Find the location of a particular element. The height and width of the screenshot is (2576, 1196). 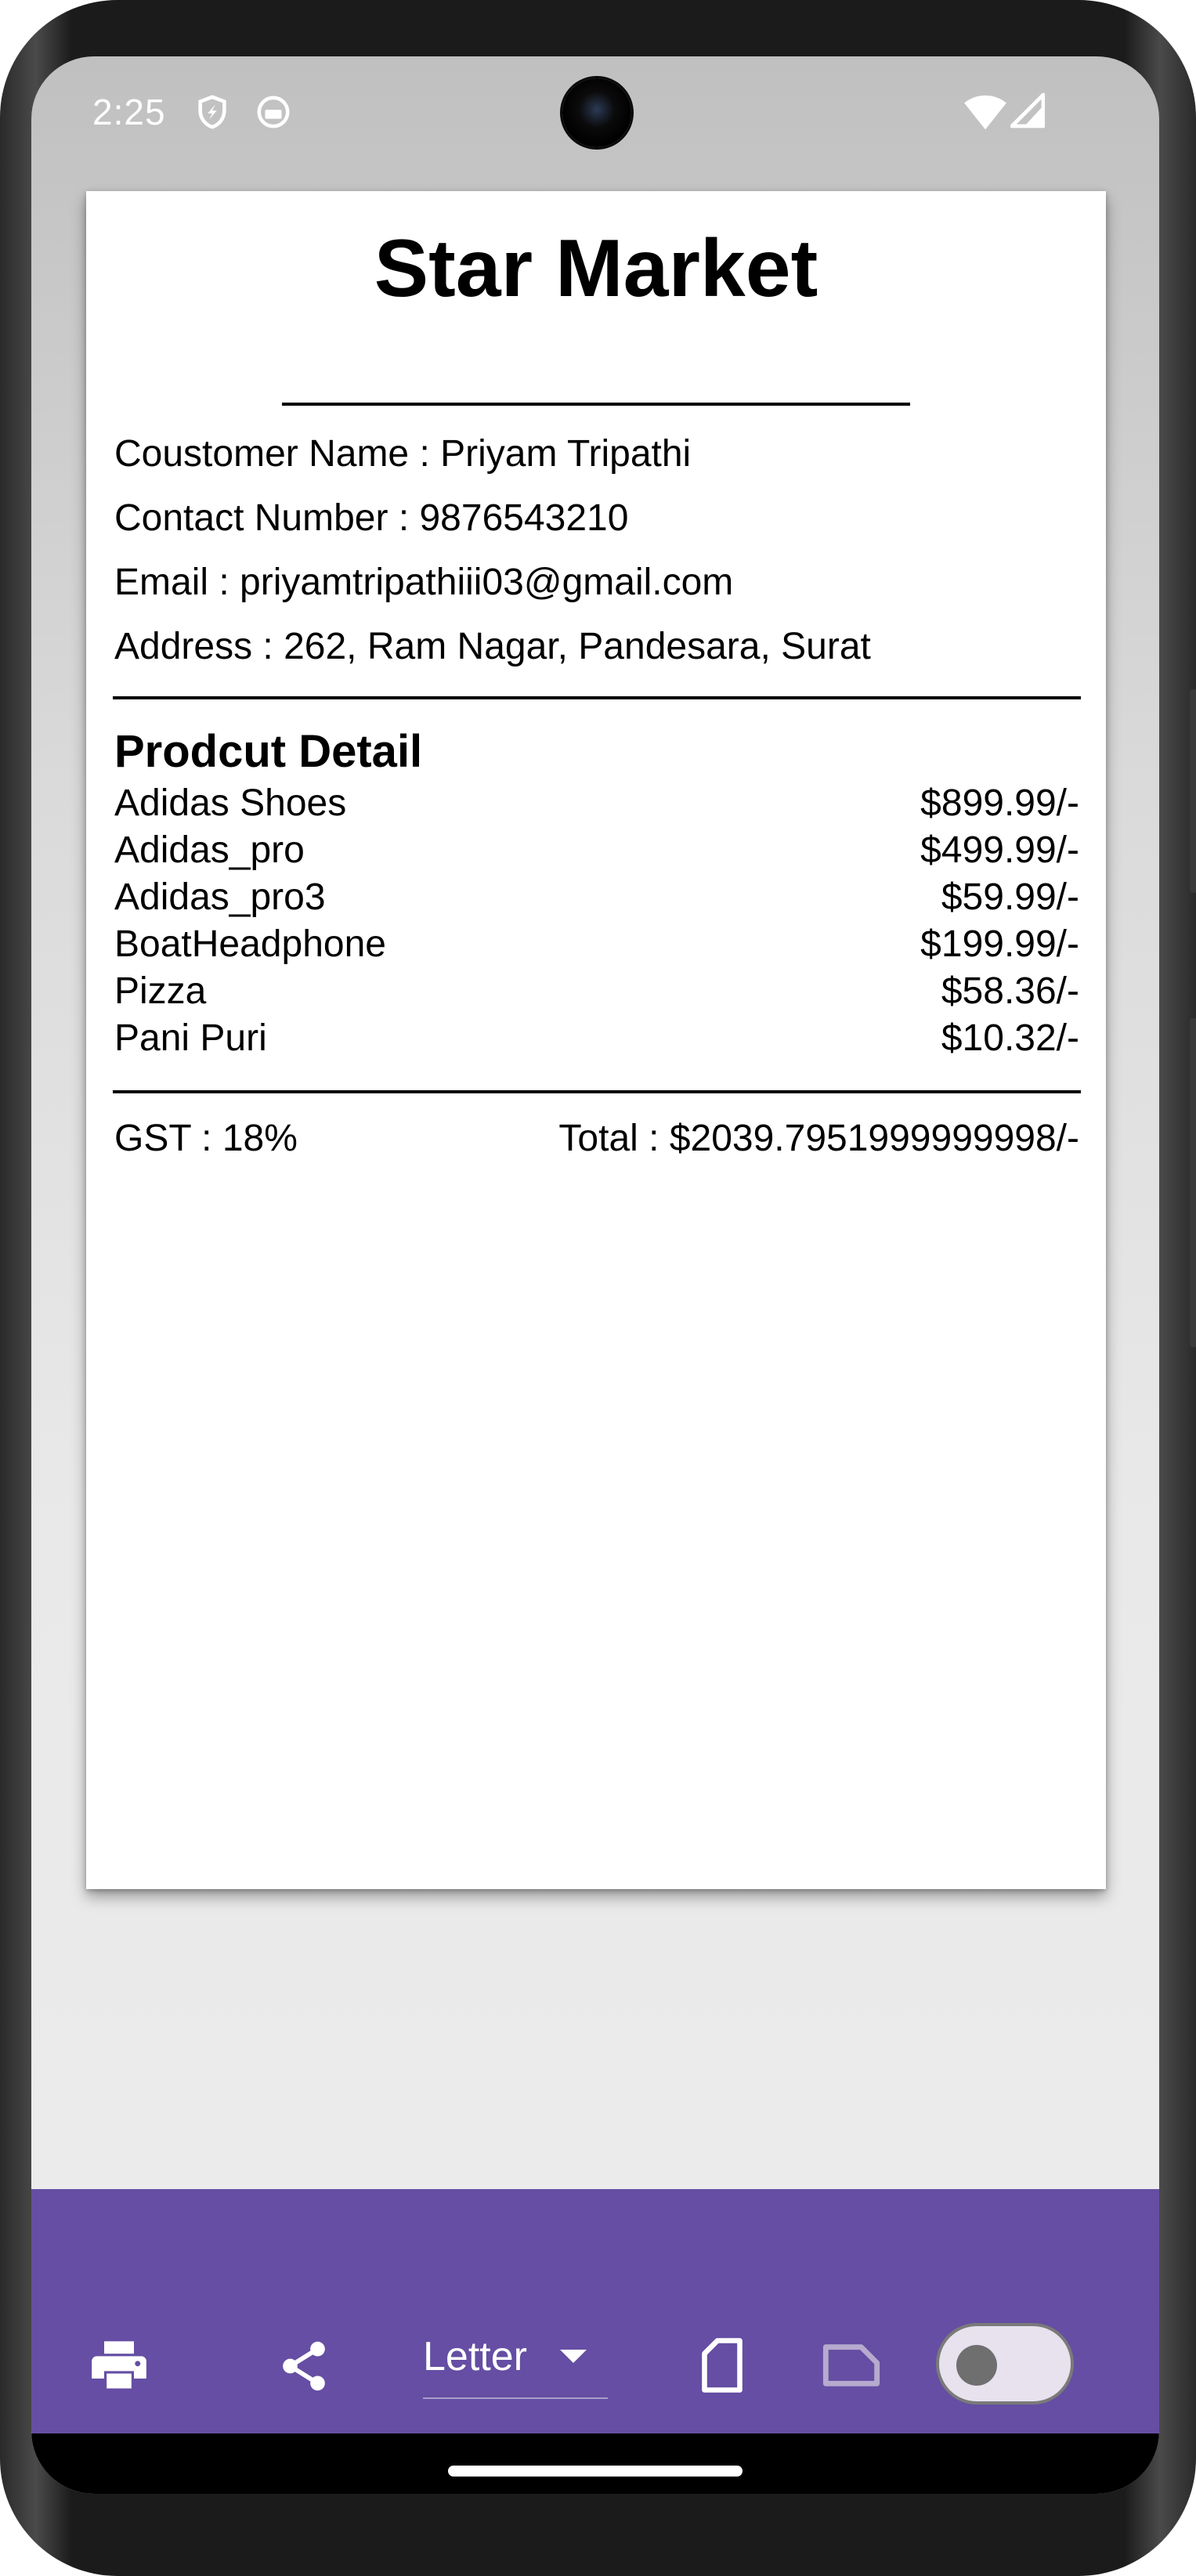

product-row: Pizza $58.36/- is located at coordinates (596, 993).